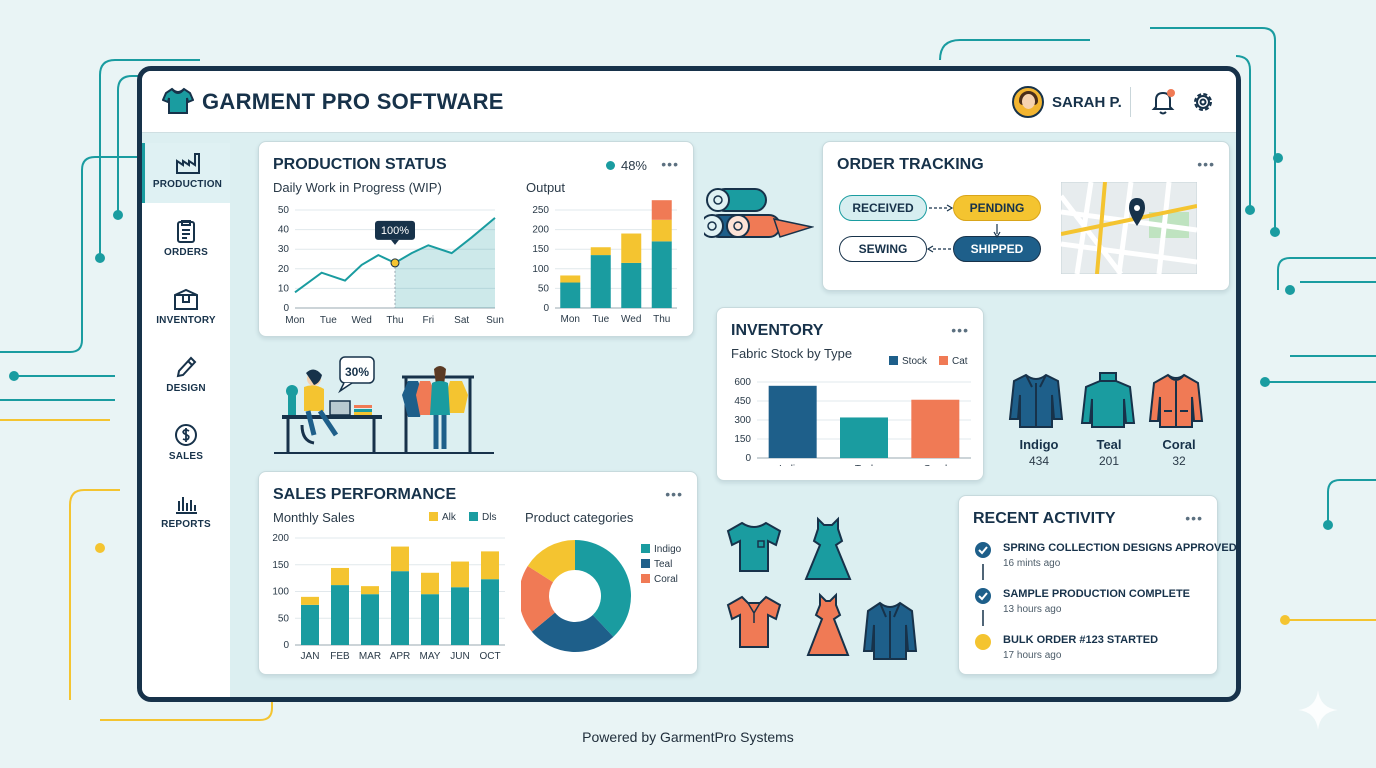  Describe the element at coordinates (186, 456) in the screenshot. I see `sidebar-item-label: SALES` at that location.